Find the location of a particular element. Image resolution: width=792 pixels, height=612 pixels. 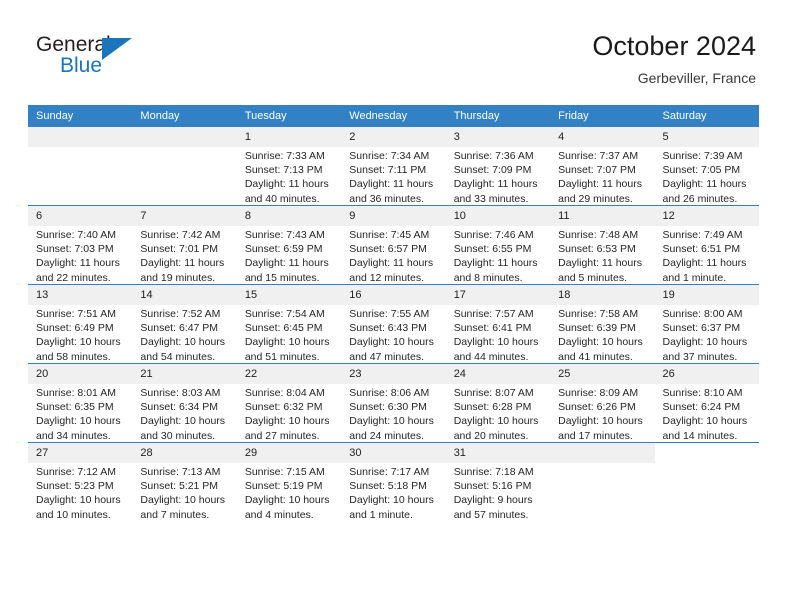

daylight-text-line2: and 4 minutes. is located at coordinates (279, 514).